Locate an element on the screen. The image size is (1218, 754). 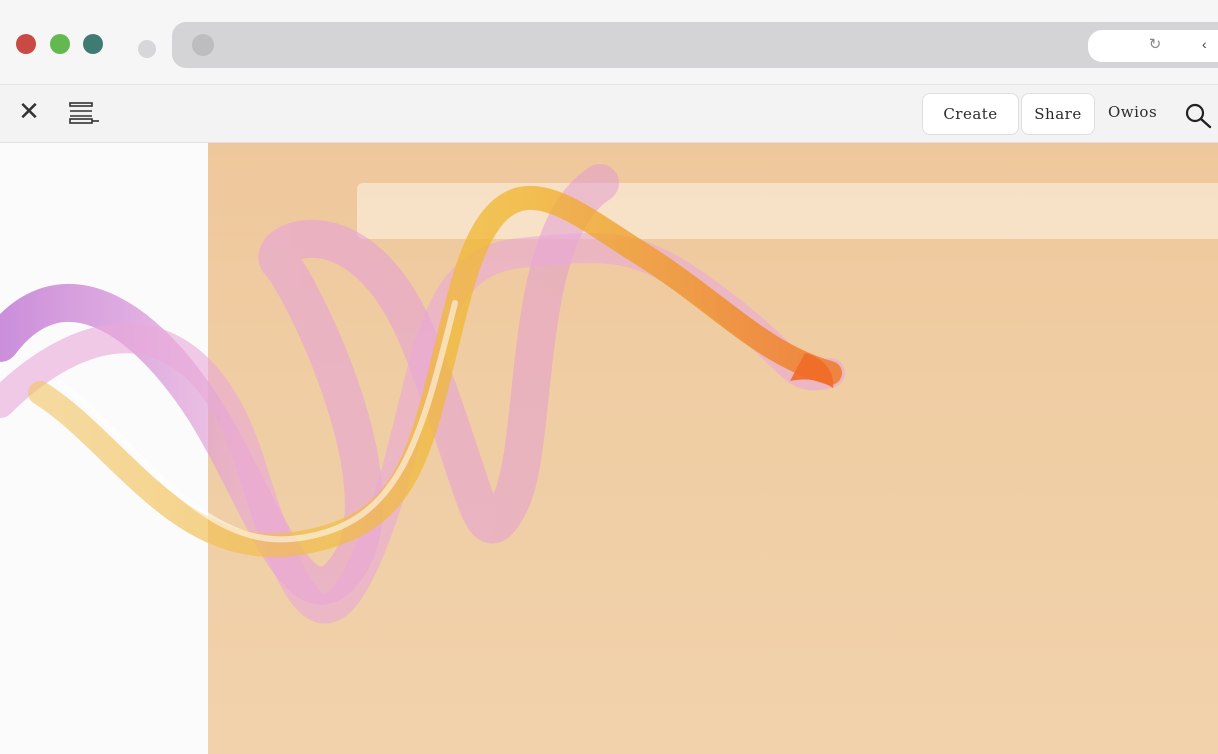
close-window-button is located at coordinates (26, 44).